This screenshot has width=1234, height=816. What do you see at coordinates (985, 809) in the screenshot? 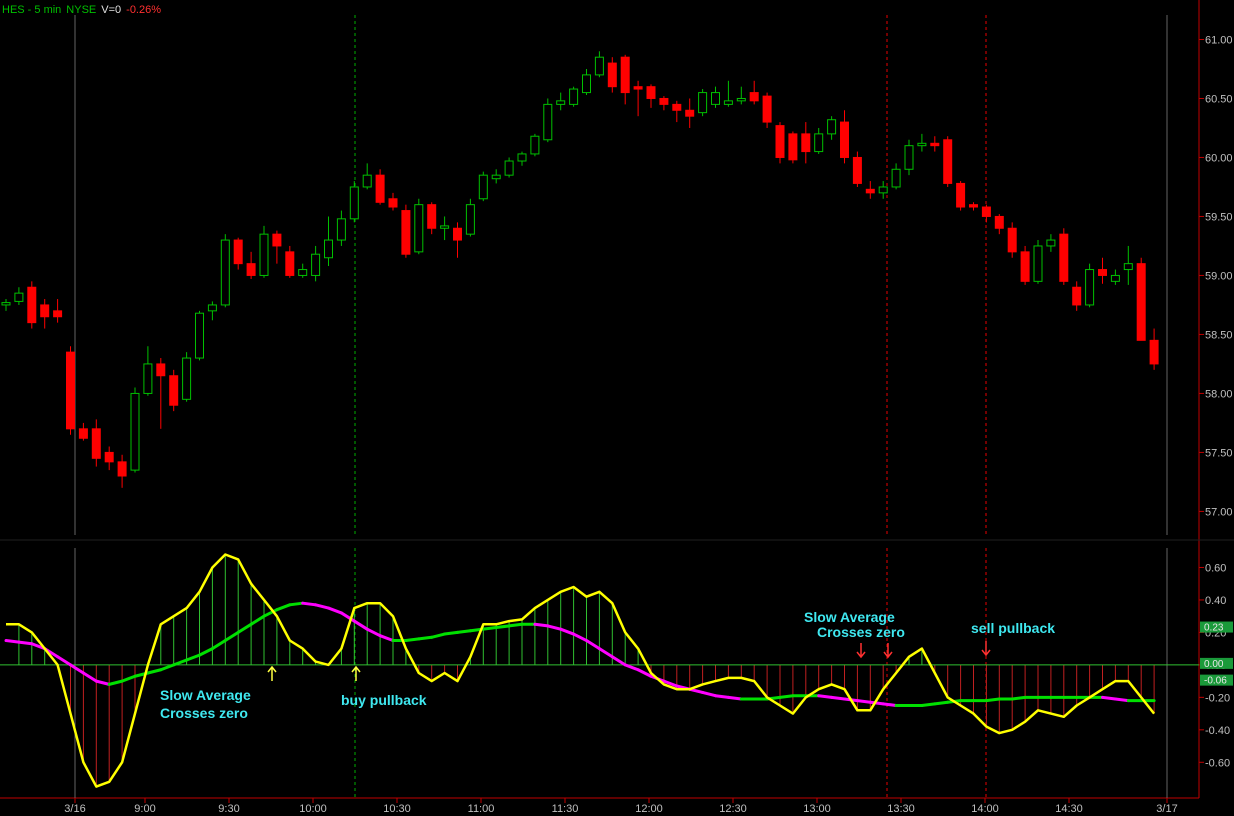
I see `time-tick-label: 14:00` at bounding box center [985, 809].